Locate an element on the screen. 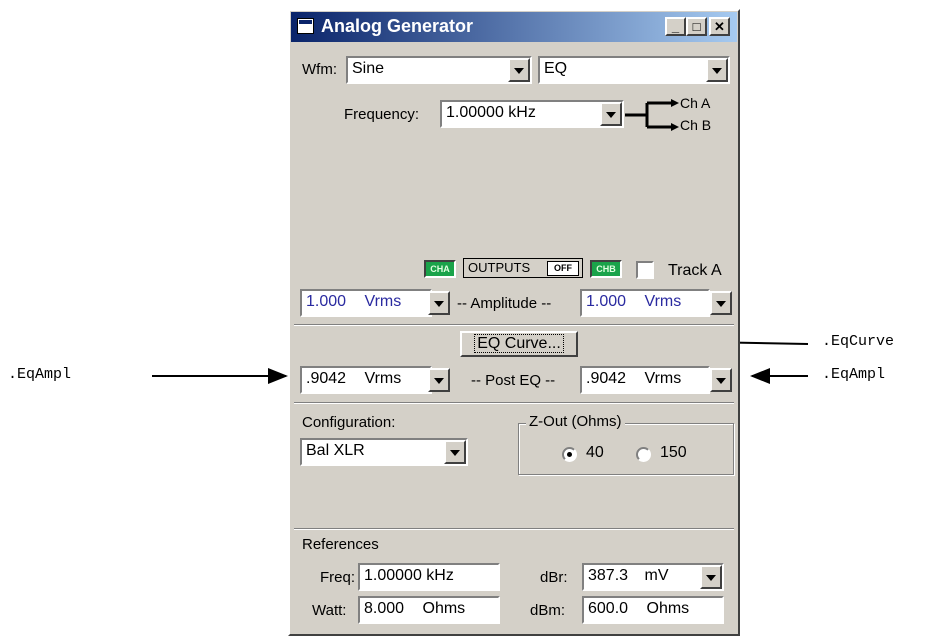  outputs-off-indicator: OFF is located at coordinates (563, 268).